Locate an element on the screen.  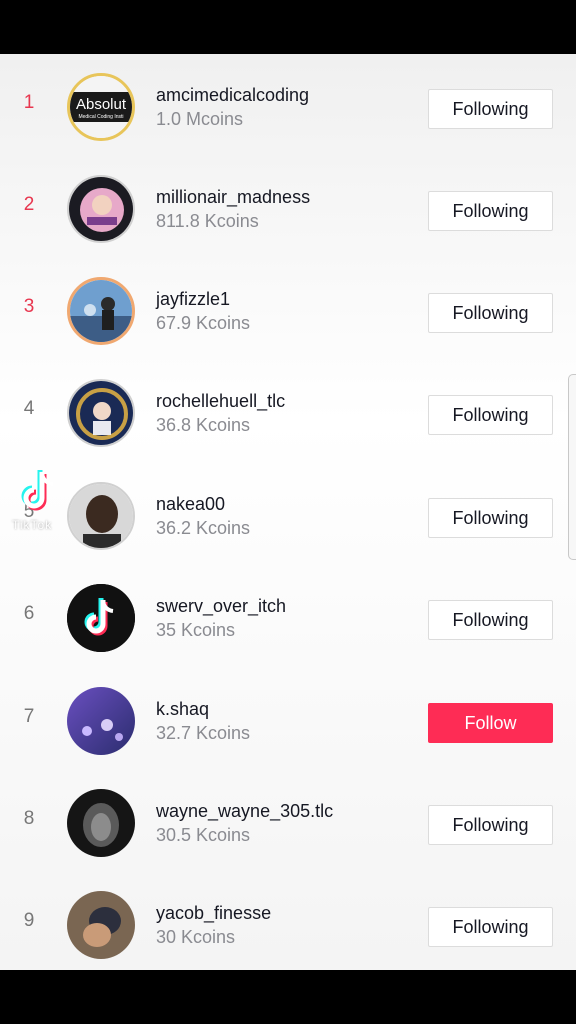
coin-count: 1.0 Mcoins is located at coordinates (200, 119).